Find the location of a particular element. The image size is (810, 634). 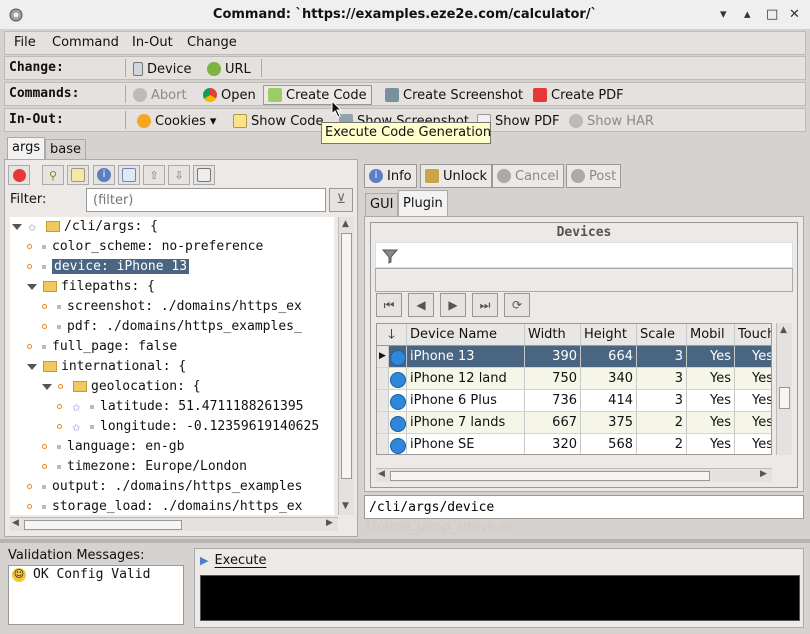

column-header: Touch is located at coordinates (753, 335).